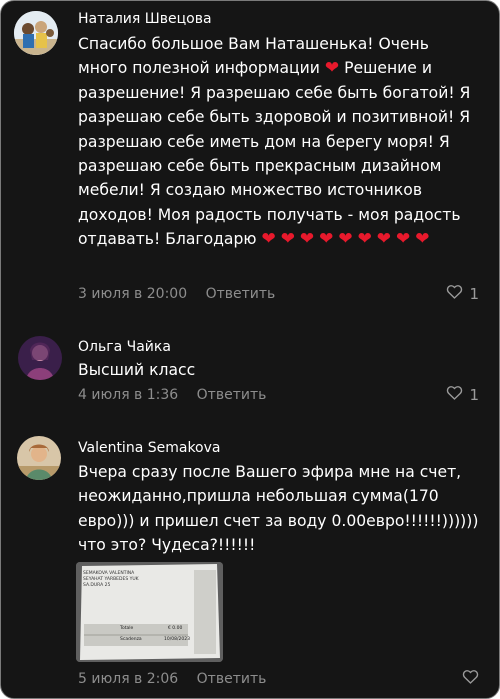  I want to click on comment-meta: 5 июля в 2:06 Ответить, so click(172, 679).